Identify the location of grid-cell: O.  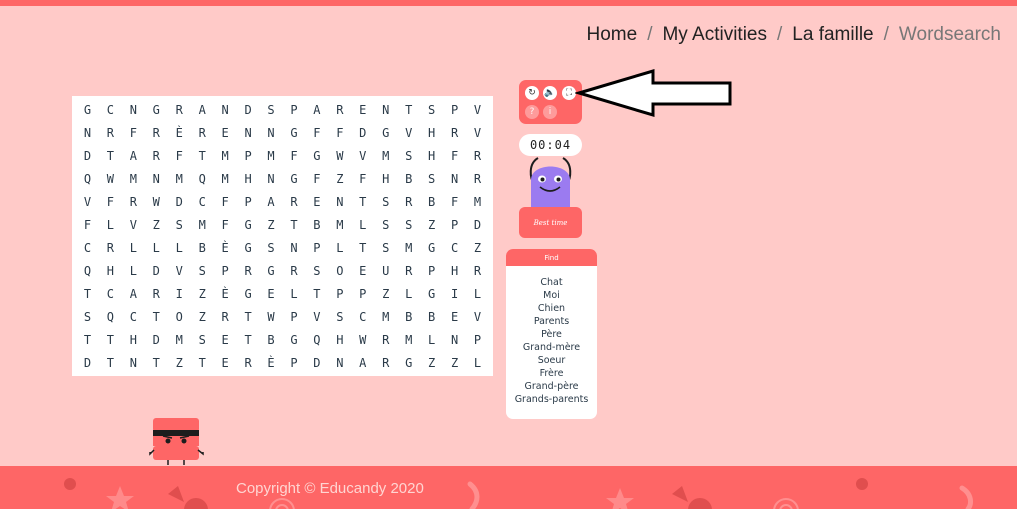
(339, 270).